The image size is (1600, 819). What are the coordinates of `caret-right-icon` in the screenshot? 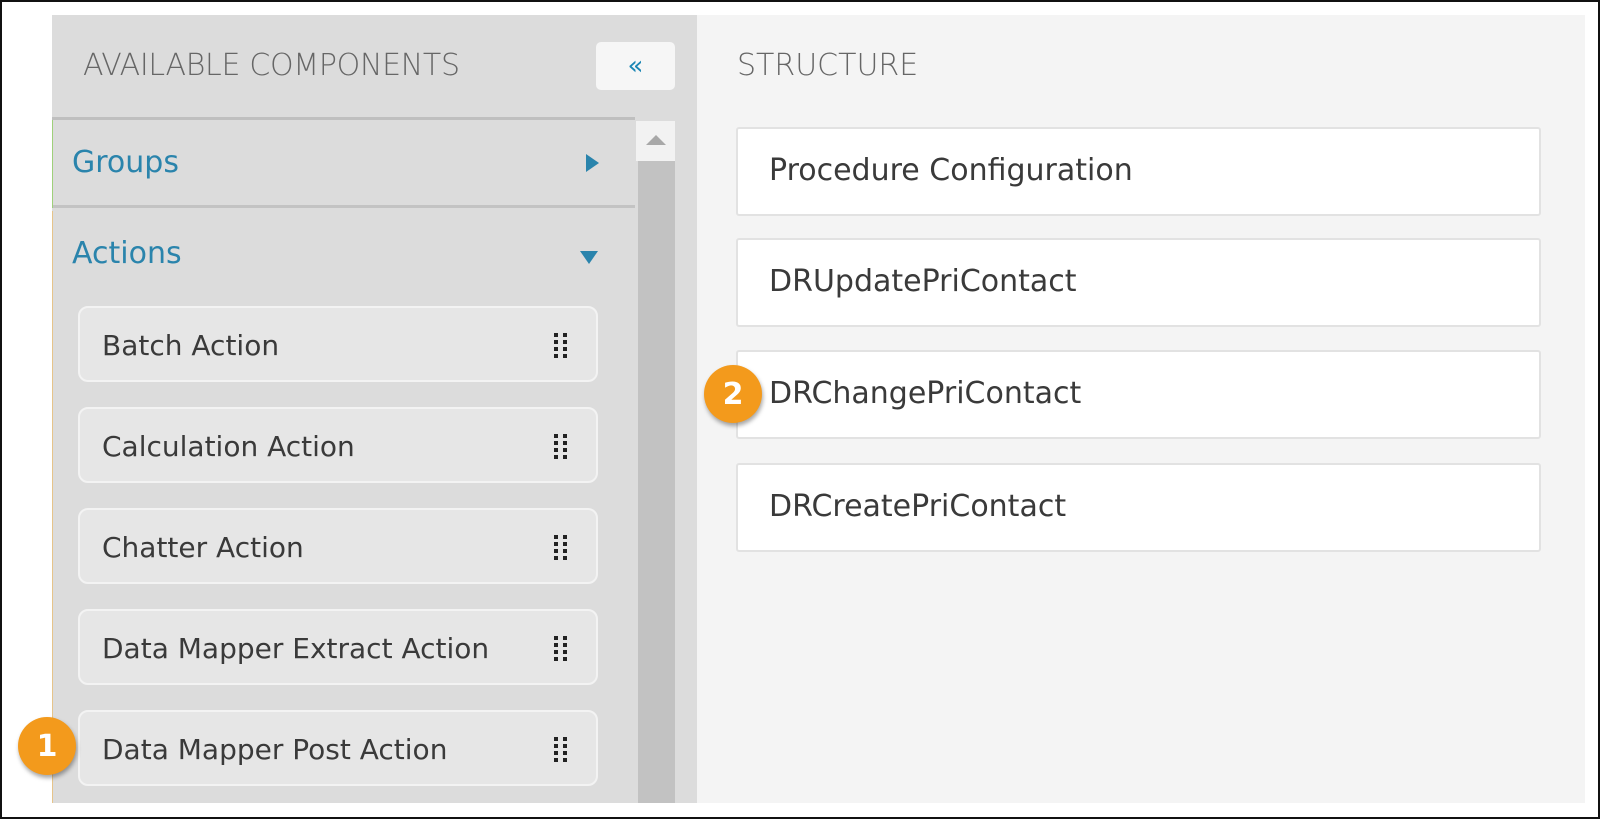 It's located at (592, 163).